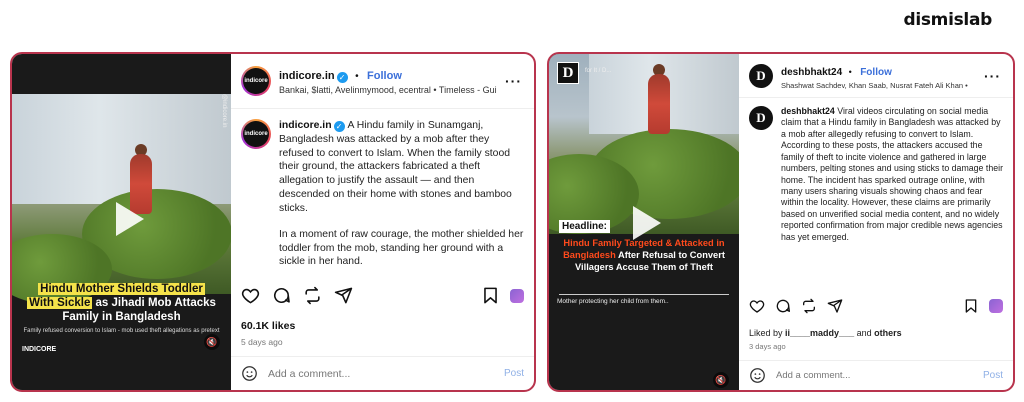 The height and width of the screenshot is (402, 1024). I want to click on dismislab-logo: dismislab, so click(947, 20).